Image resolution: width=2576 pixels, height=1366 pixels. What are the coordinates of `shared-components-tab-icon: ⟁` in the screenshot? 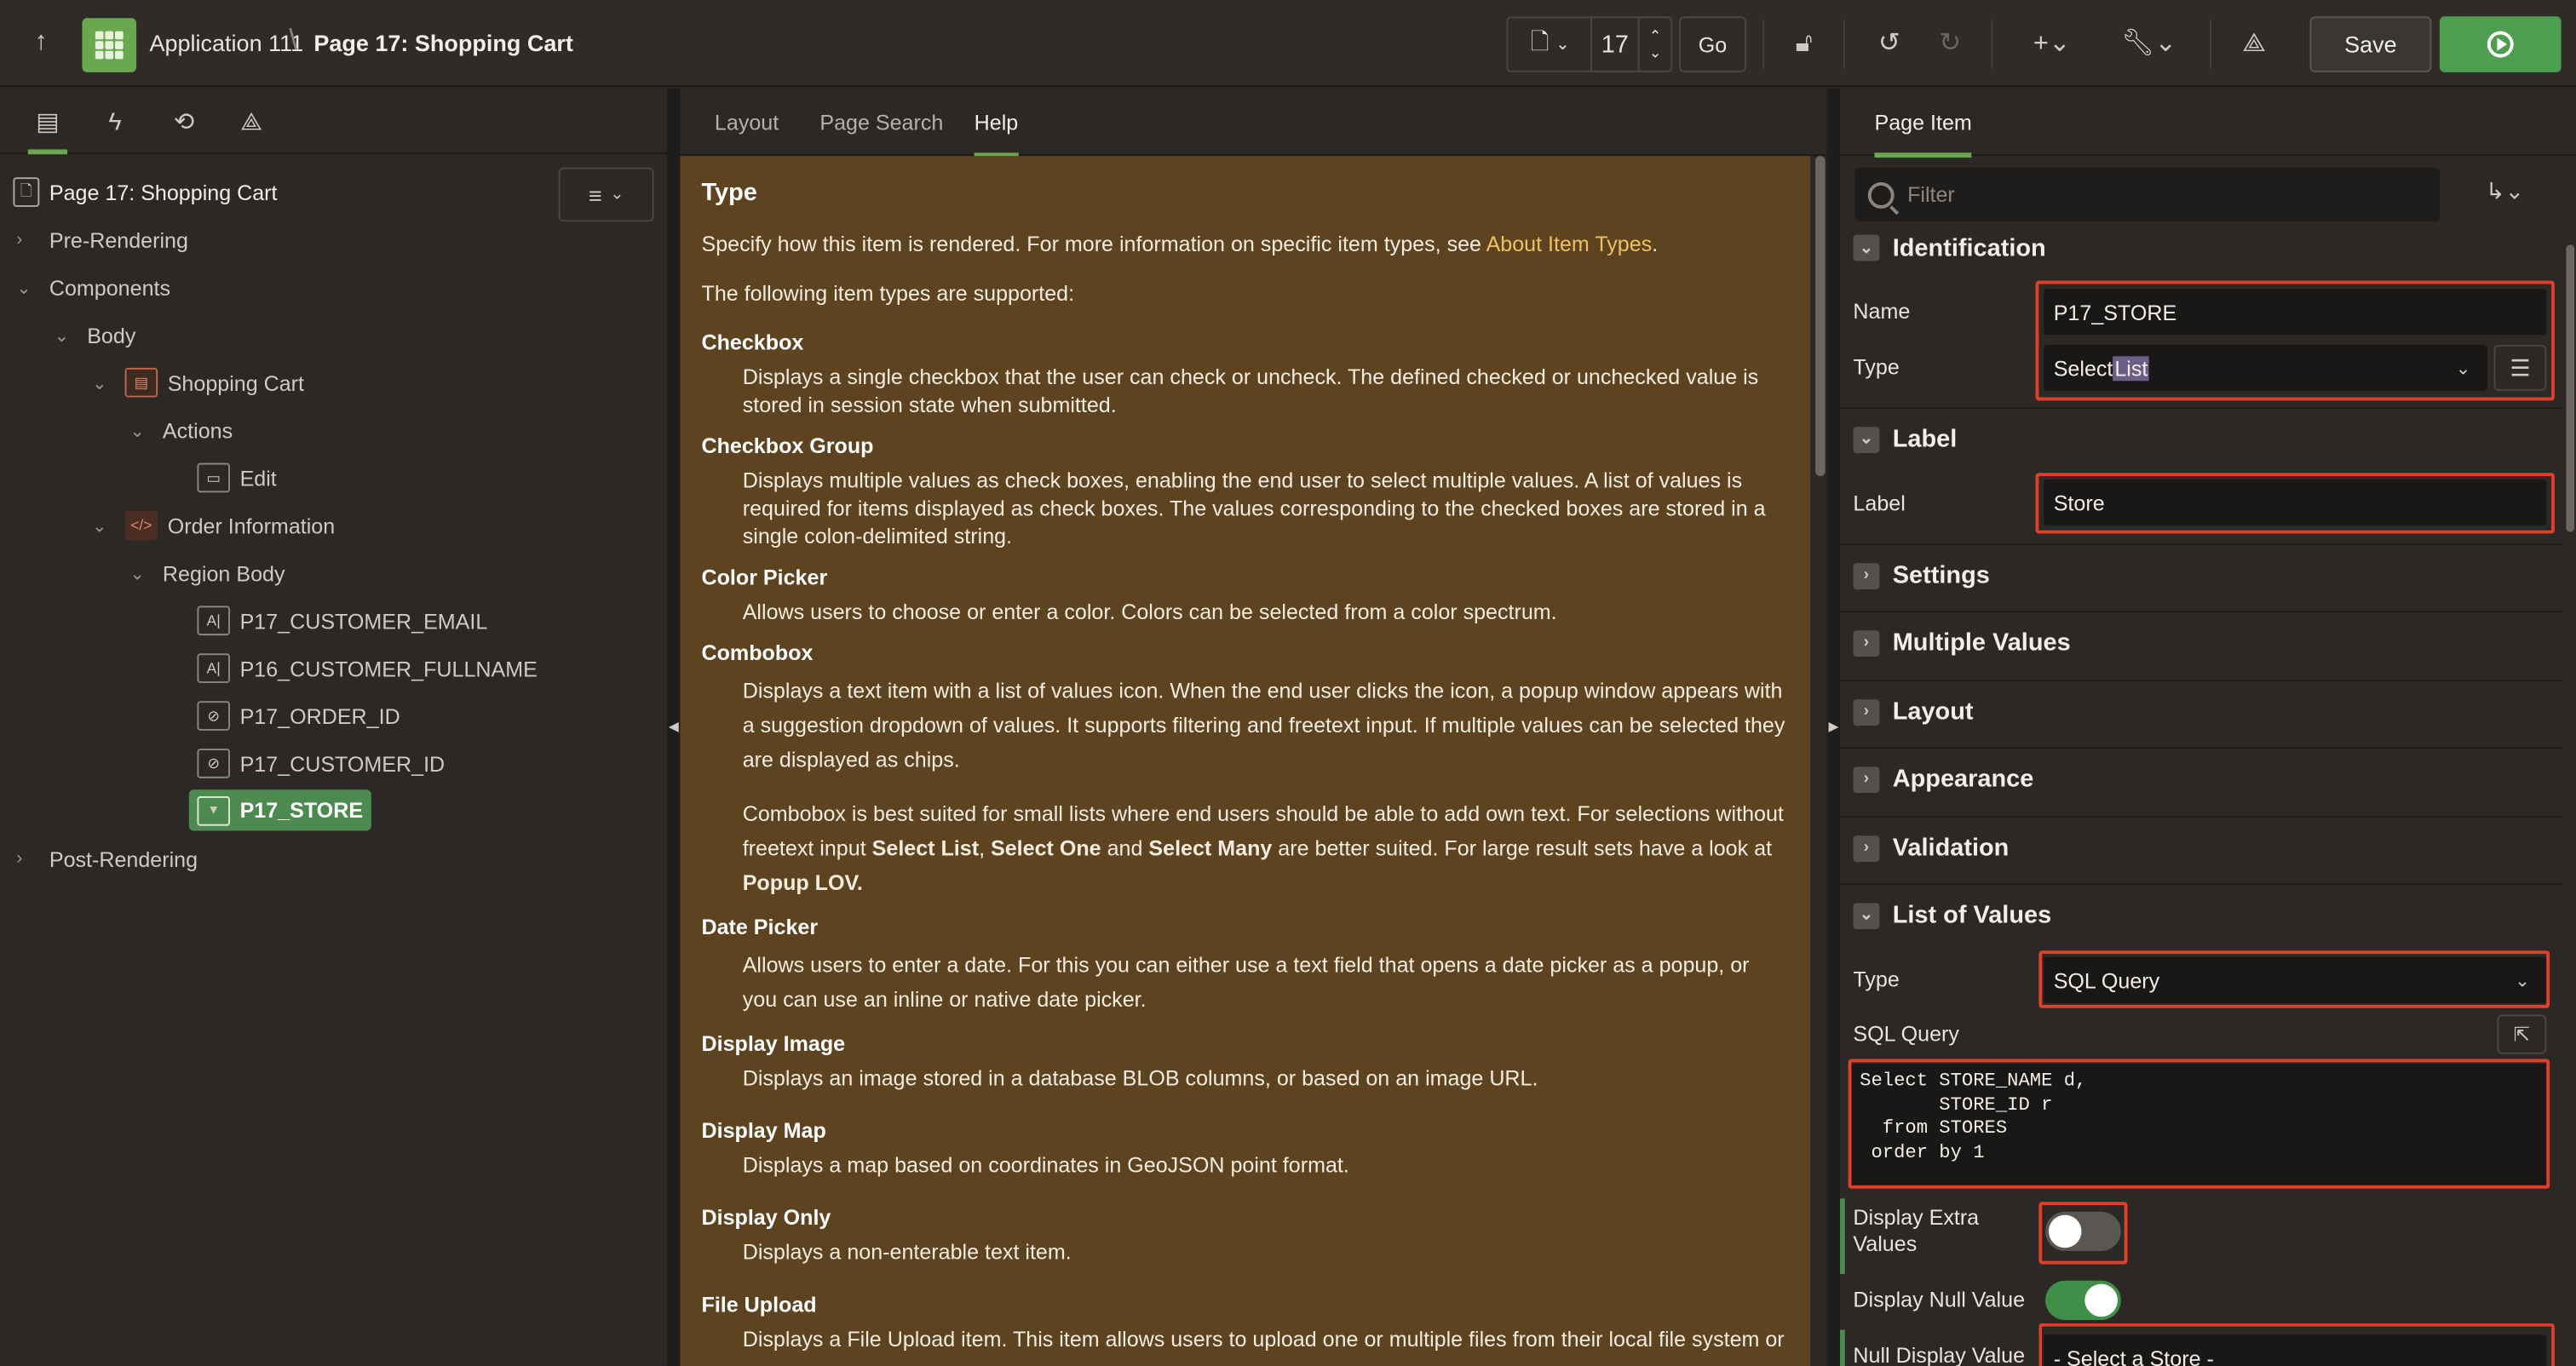 It's located at (252, 123).